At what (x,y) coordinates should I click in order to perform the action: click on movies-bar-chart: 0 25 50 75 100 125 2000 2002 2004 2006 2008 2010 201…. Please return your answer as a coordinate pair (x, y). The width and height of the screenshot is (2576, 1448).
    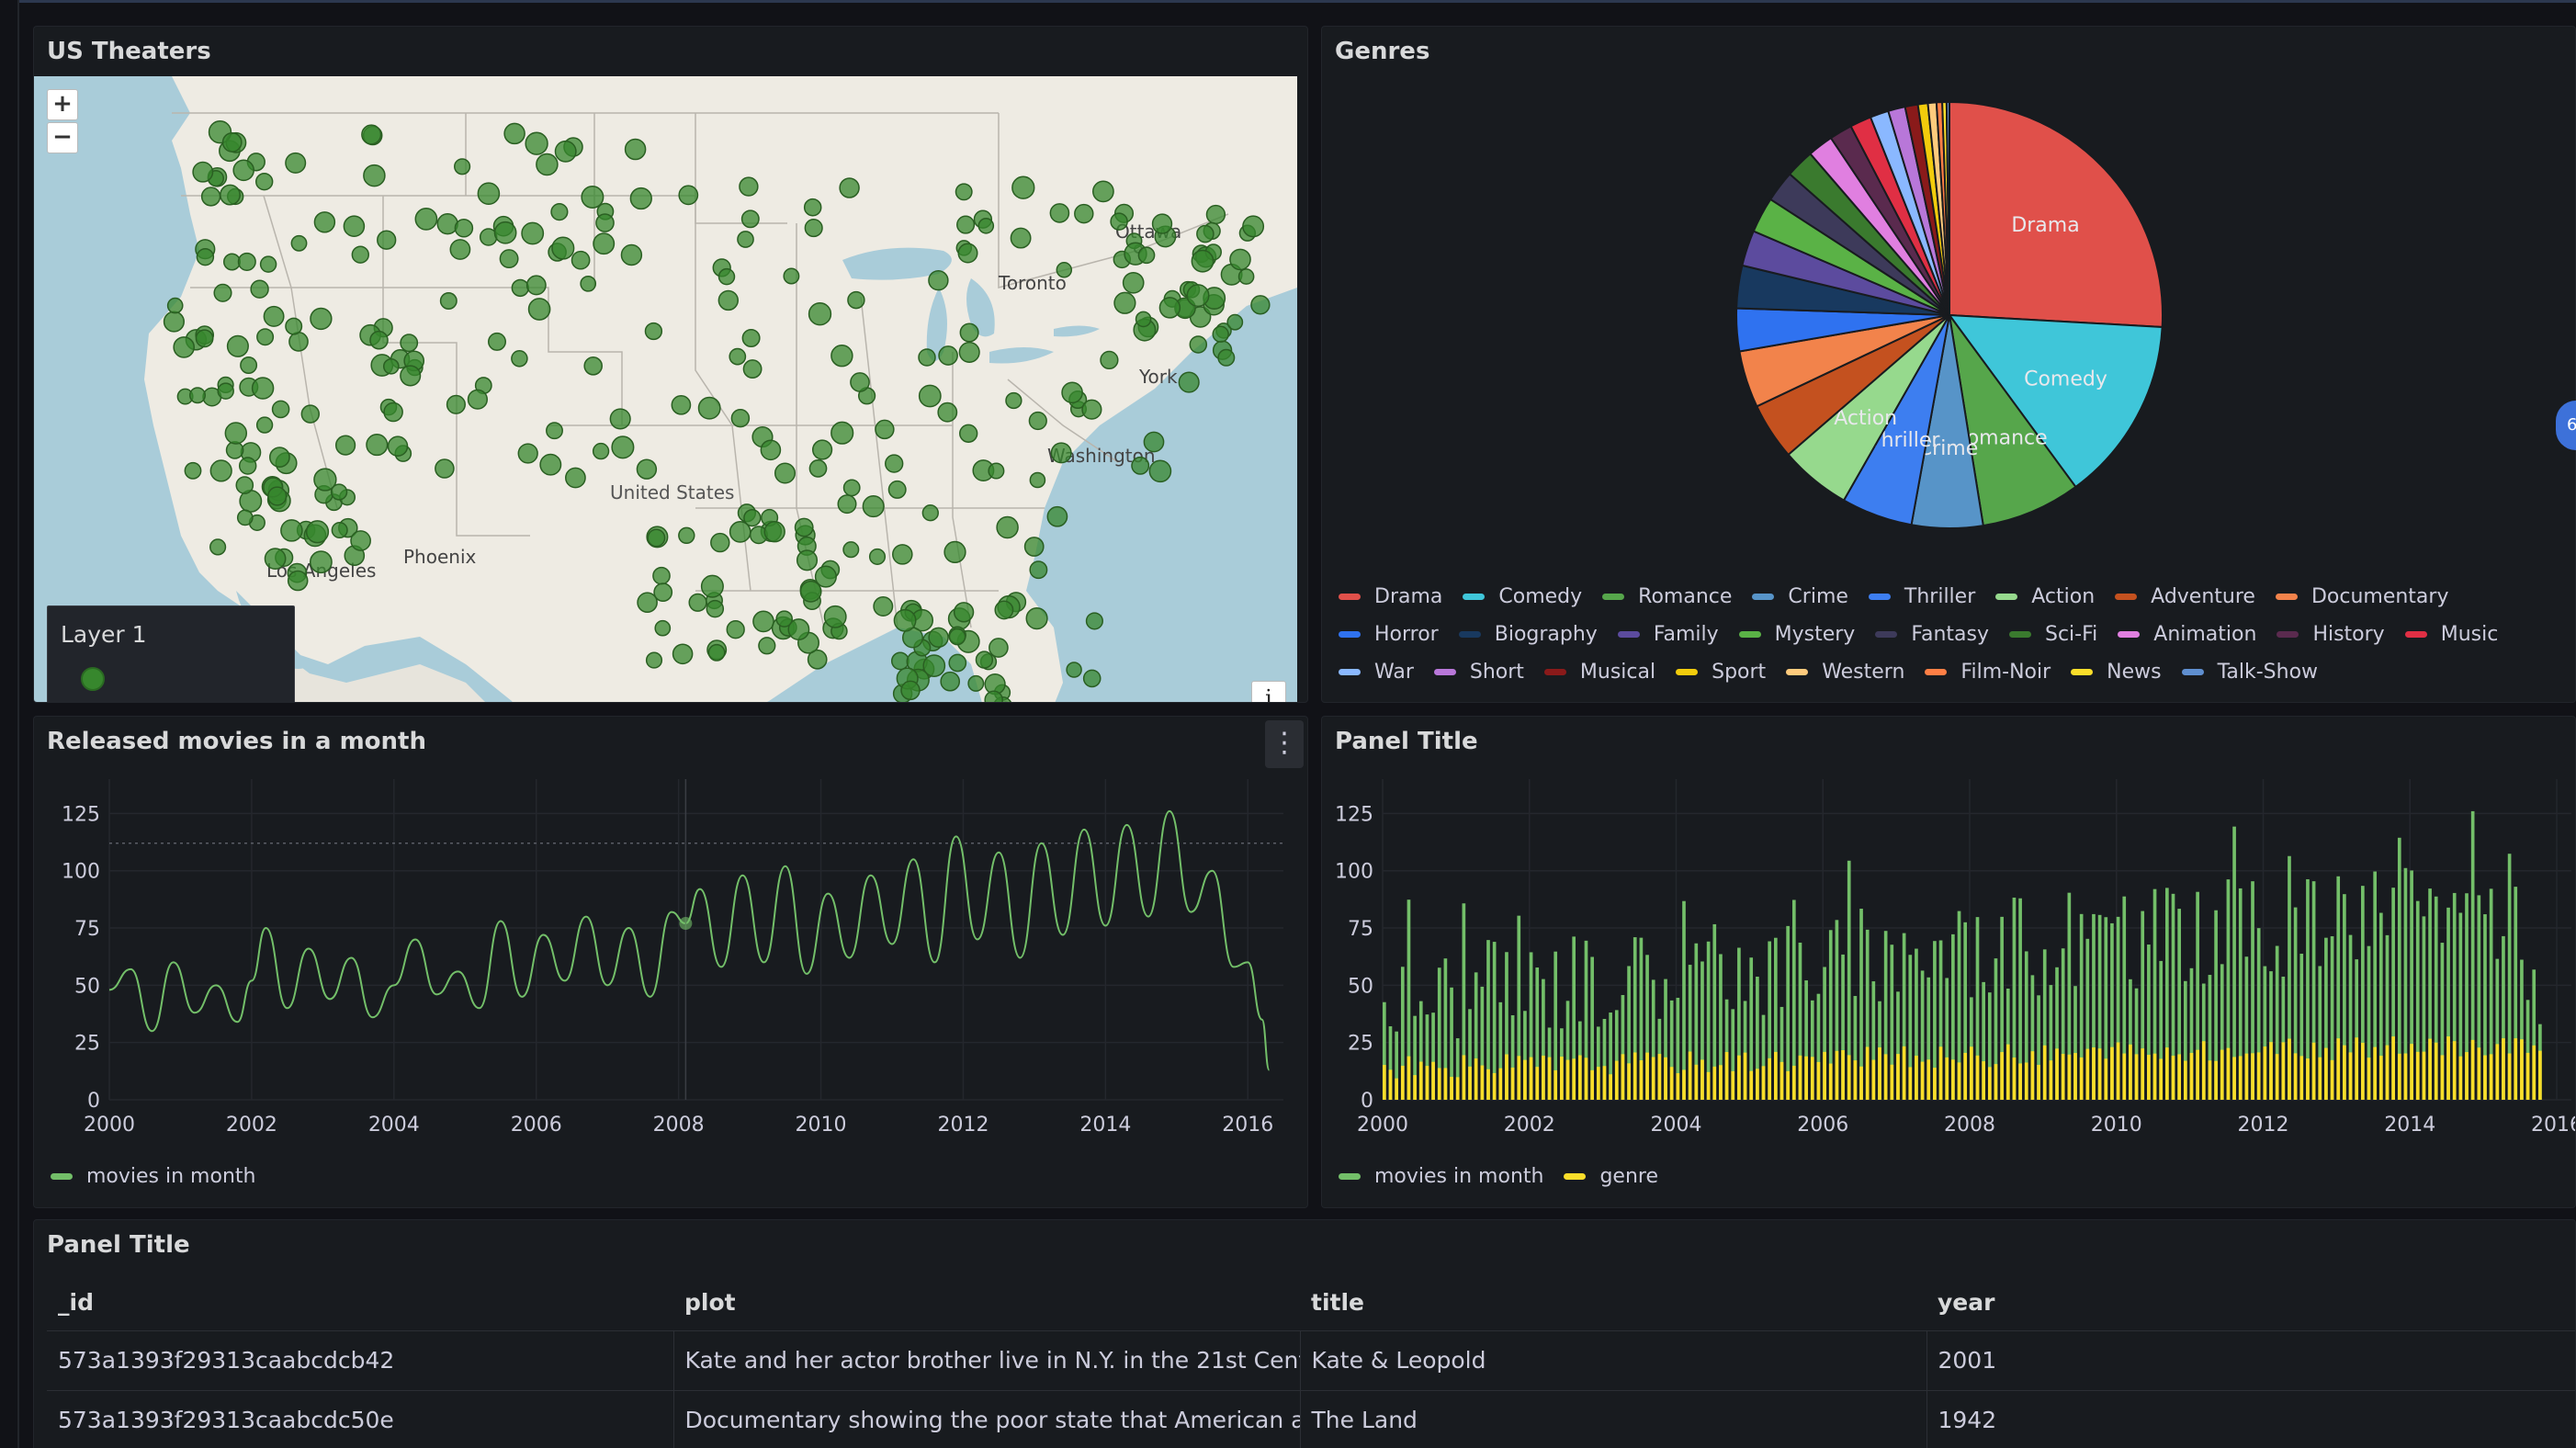
    Looking at the image, I should click on (1949, 982).